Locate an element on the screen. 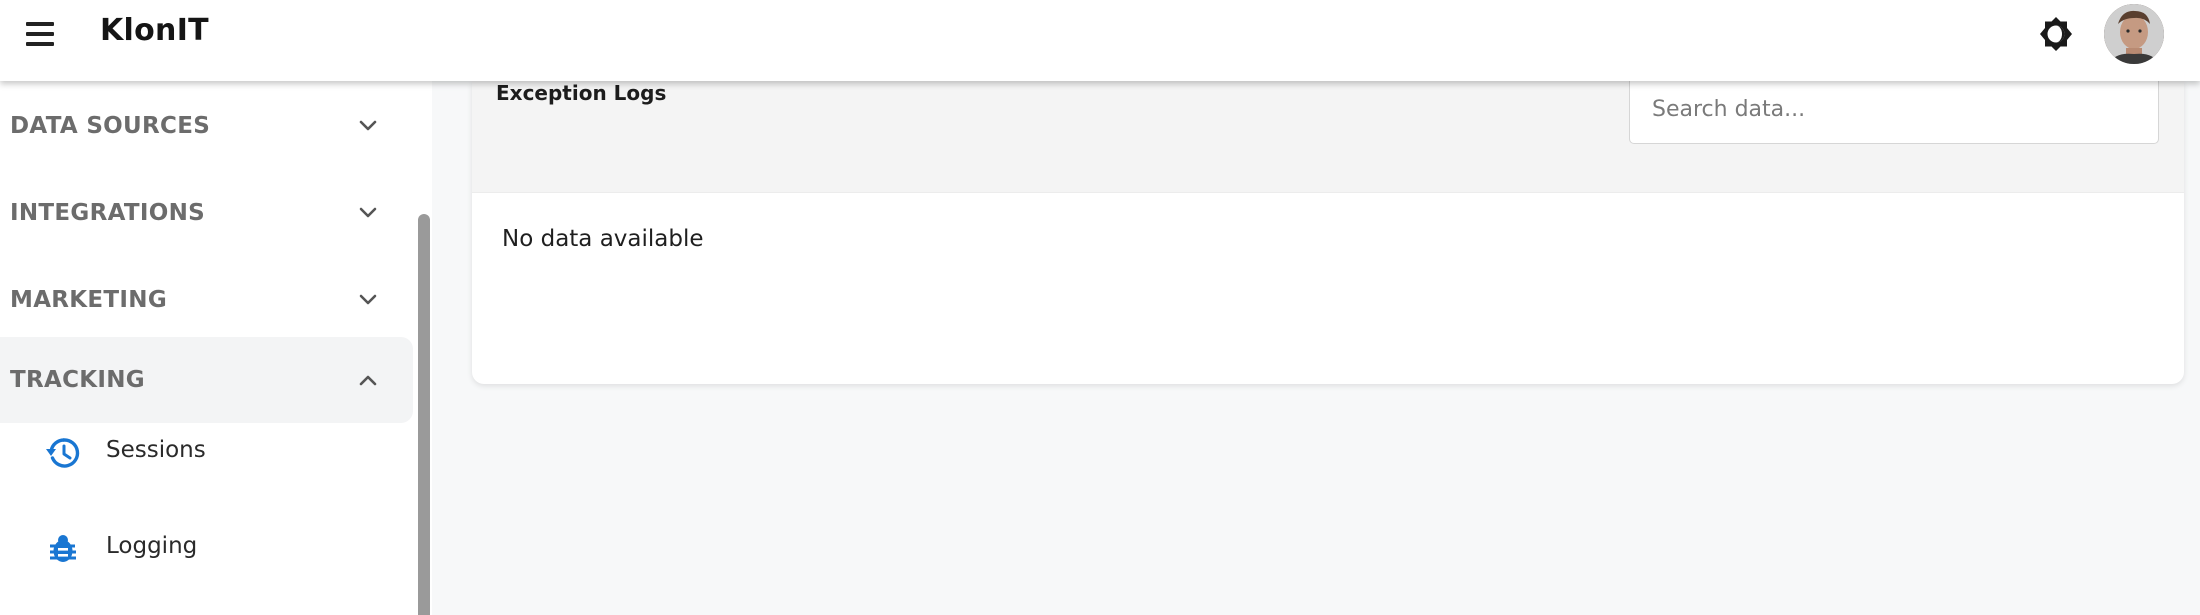  user-avatar is located at coordinates (2134, 34).